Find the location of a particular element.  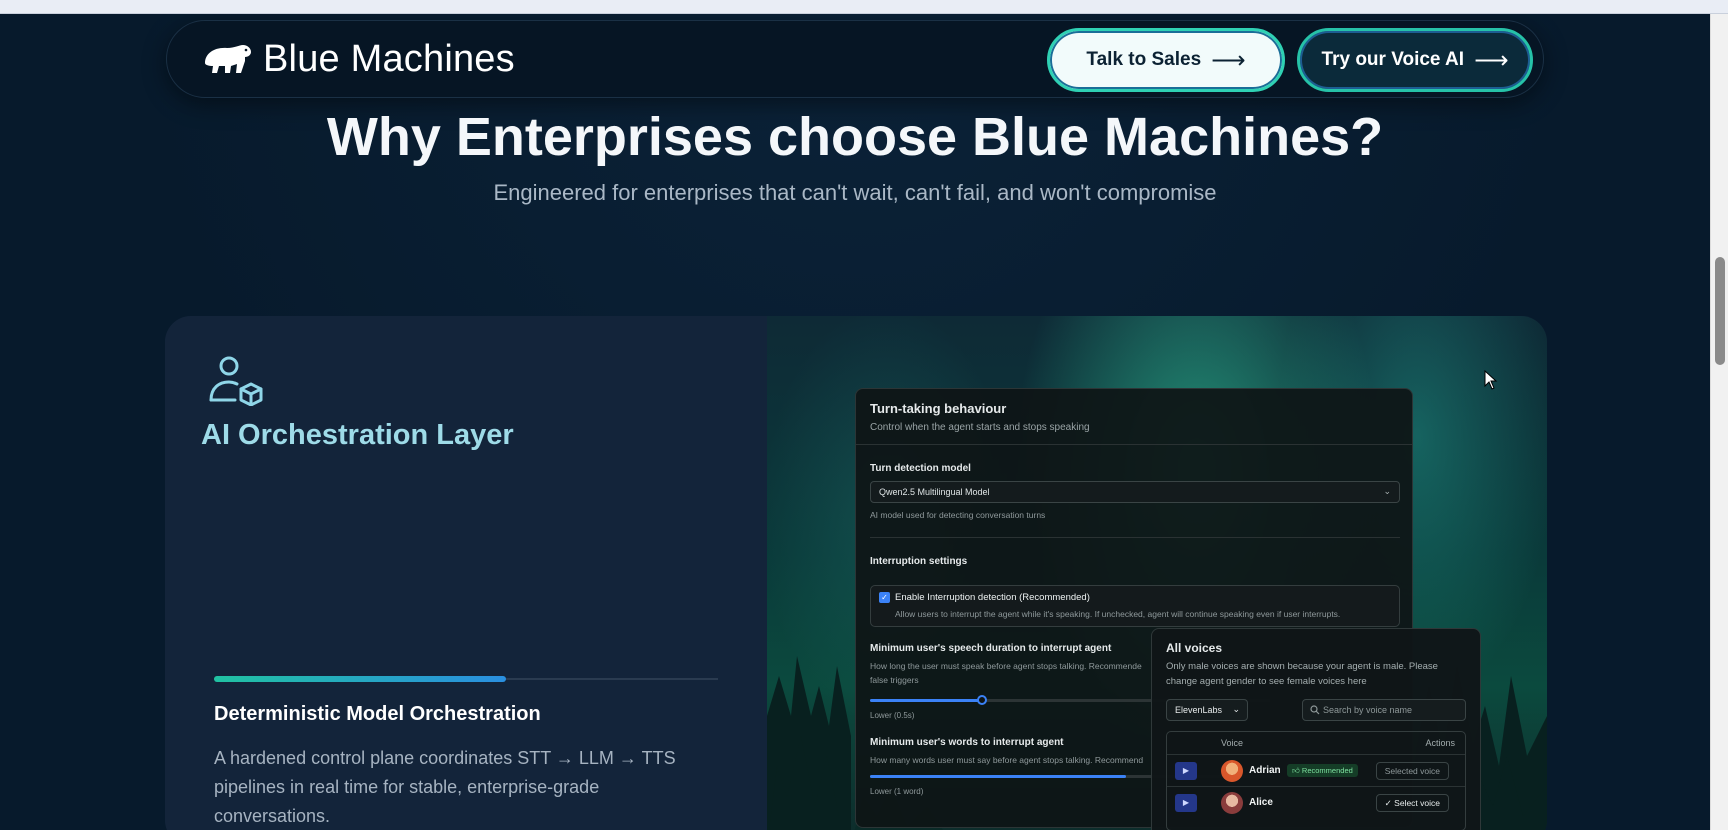

mouse-pointer-icon is located at coordinates (1491, 380).